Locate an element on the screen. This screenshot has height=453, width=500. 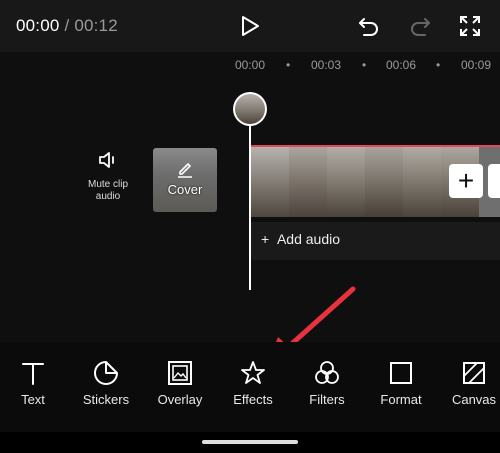
add-audio-text: Add audio is located at coordinates (308, 239).